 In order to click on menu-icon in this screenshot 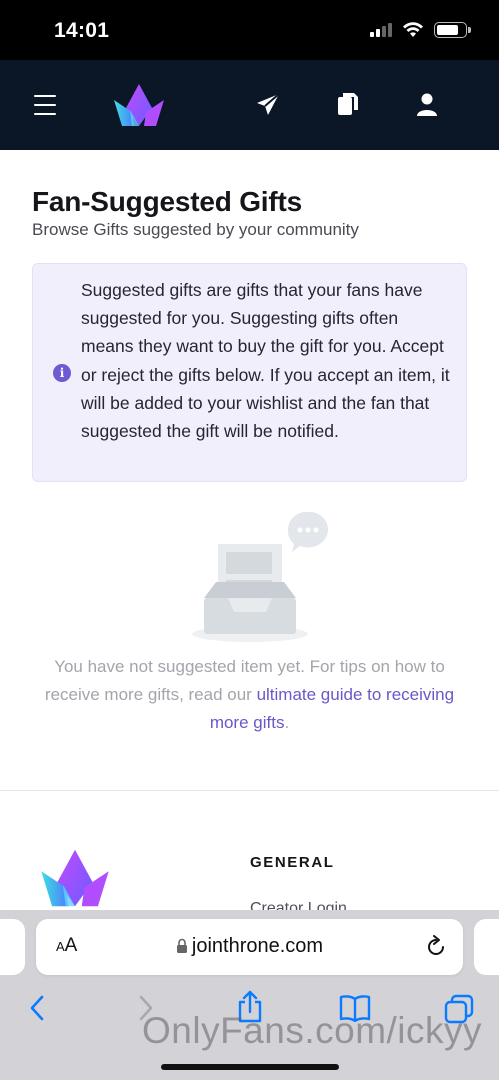, I will do `click(45, 105)`.